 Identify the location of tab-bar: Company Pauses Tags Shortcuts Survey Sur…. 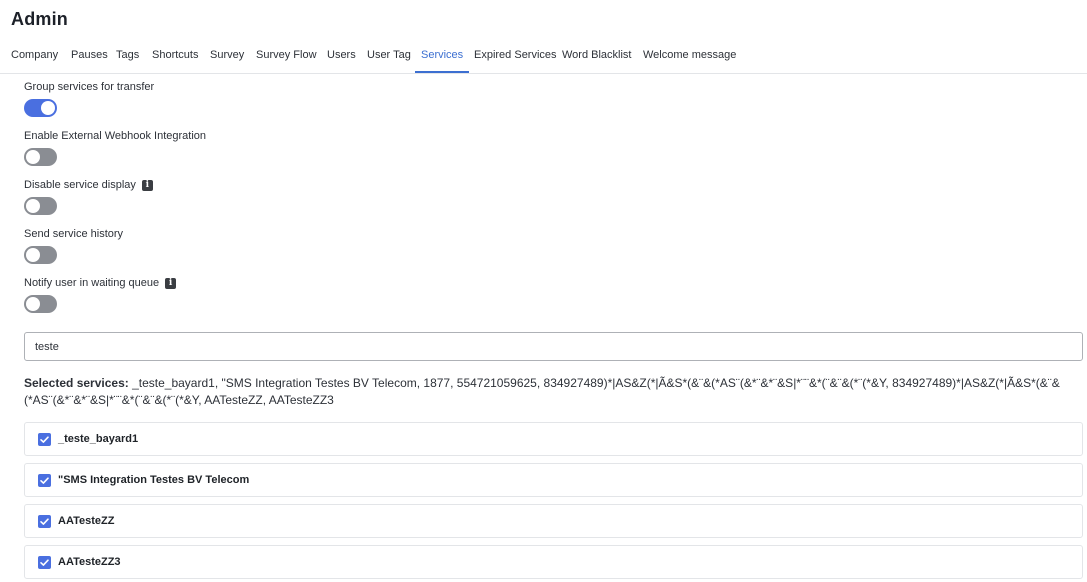
(543, 57).